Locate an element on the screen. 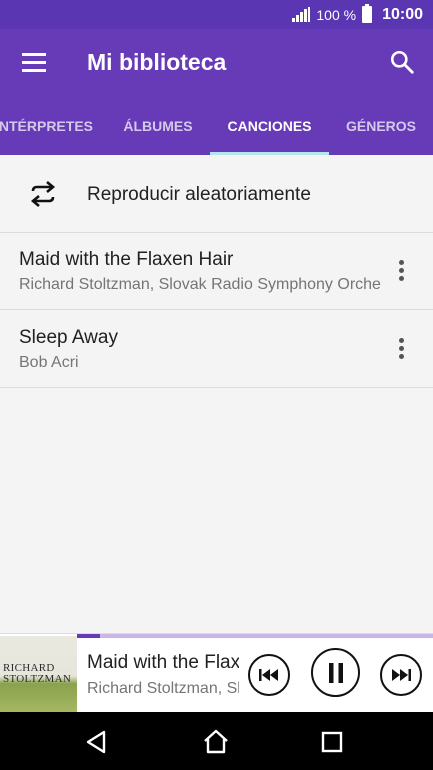 The height and width of the screenshot is (770, 433). back-icon is located at coordinates (96, 742).